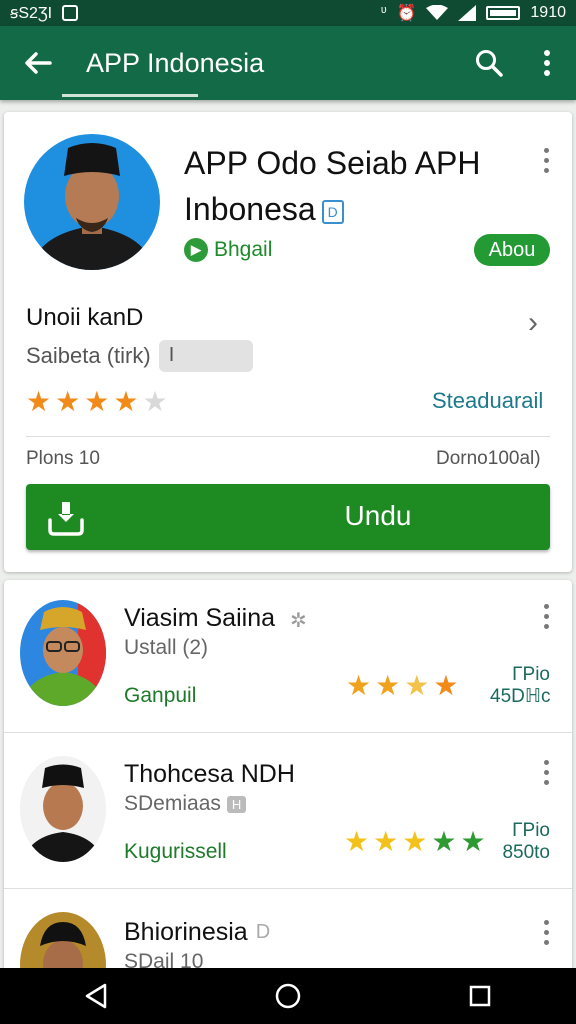 The image size is (576, 1024). I want to click on overflow-menu-button, so click(547, 63).